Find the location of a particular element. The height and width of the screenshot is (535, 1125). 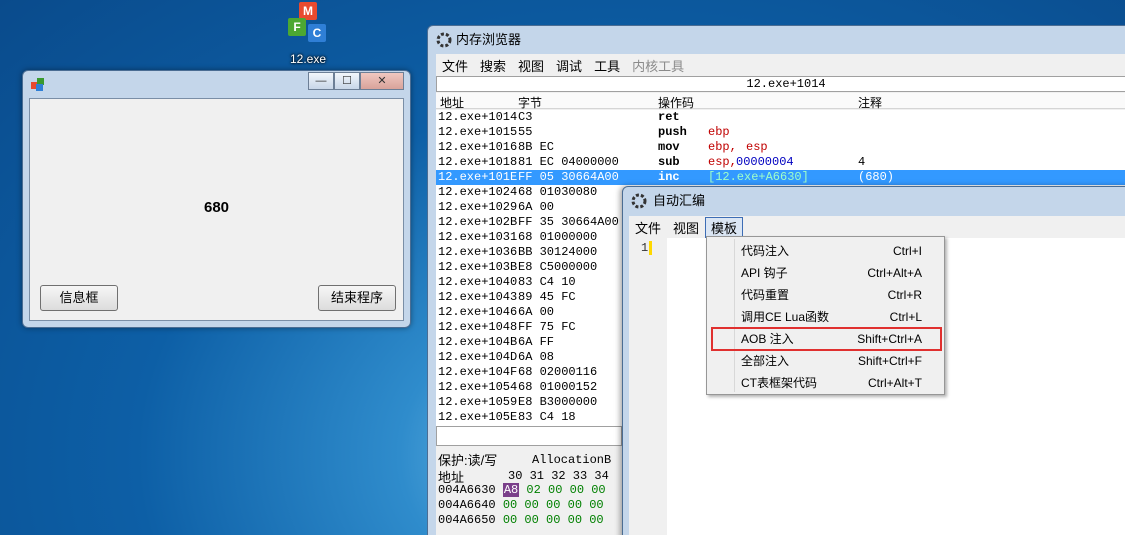

template-menu-item: CT表框架代码 Ctrl+Alt+T is located at coordinates (825, 383).